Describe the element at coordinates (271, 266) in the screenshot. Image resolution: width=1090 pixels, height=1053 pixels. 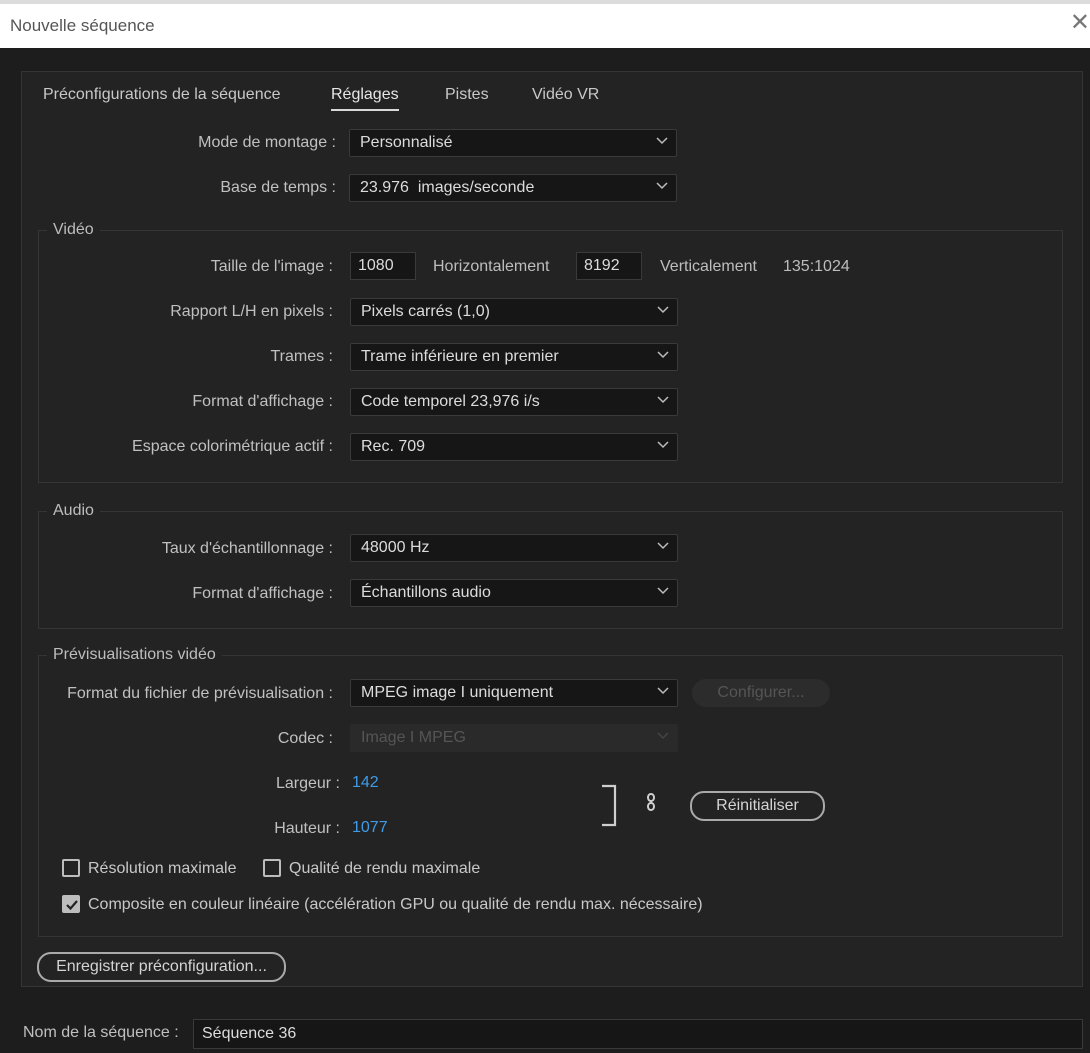
I see `frame-size-label: Taille de l'image :` at that location.